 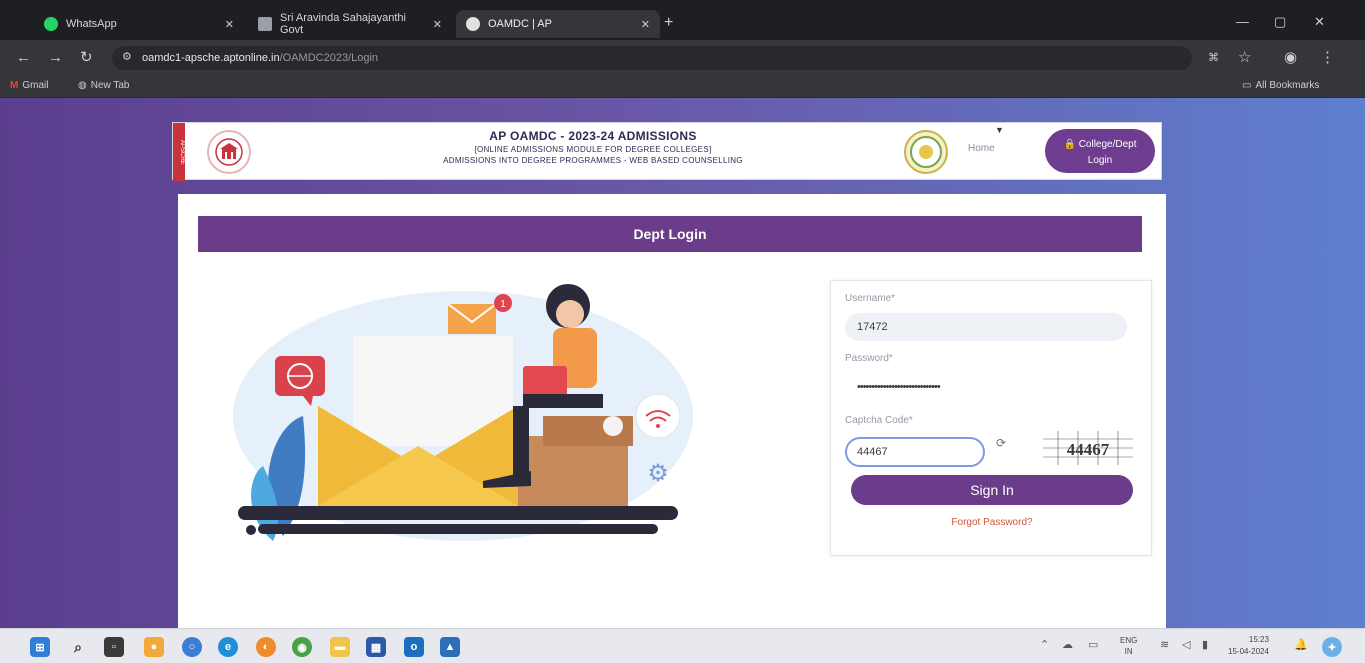 What do you see at coordinates (1128, 651) in the screenshot?
I see `region-code: IN` at bounding box center [1128, 651].